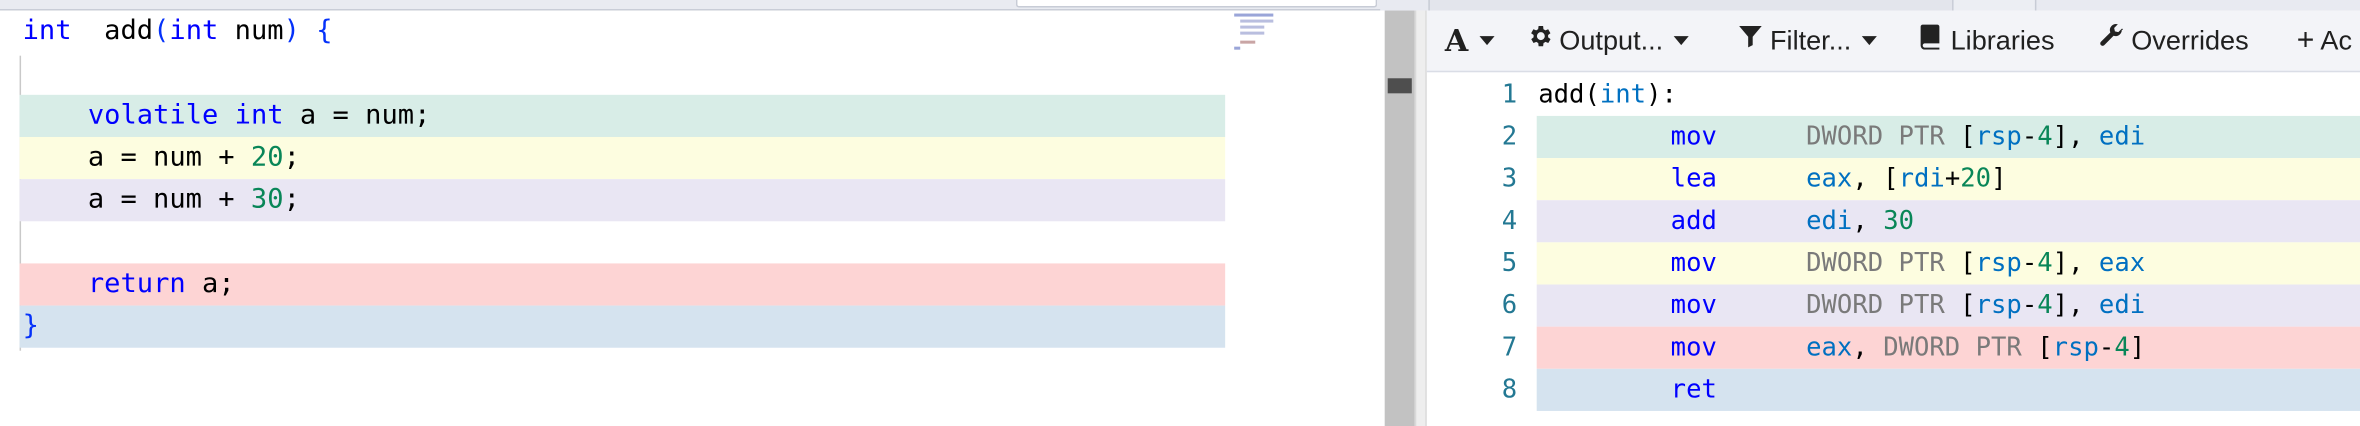 The width and height of the screenshot is (2360, 426). I want to click on source-line: a = num + 20;, so click(622, 158).